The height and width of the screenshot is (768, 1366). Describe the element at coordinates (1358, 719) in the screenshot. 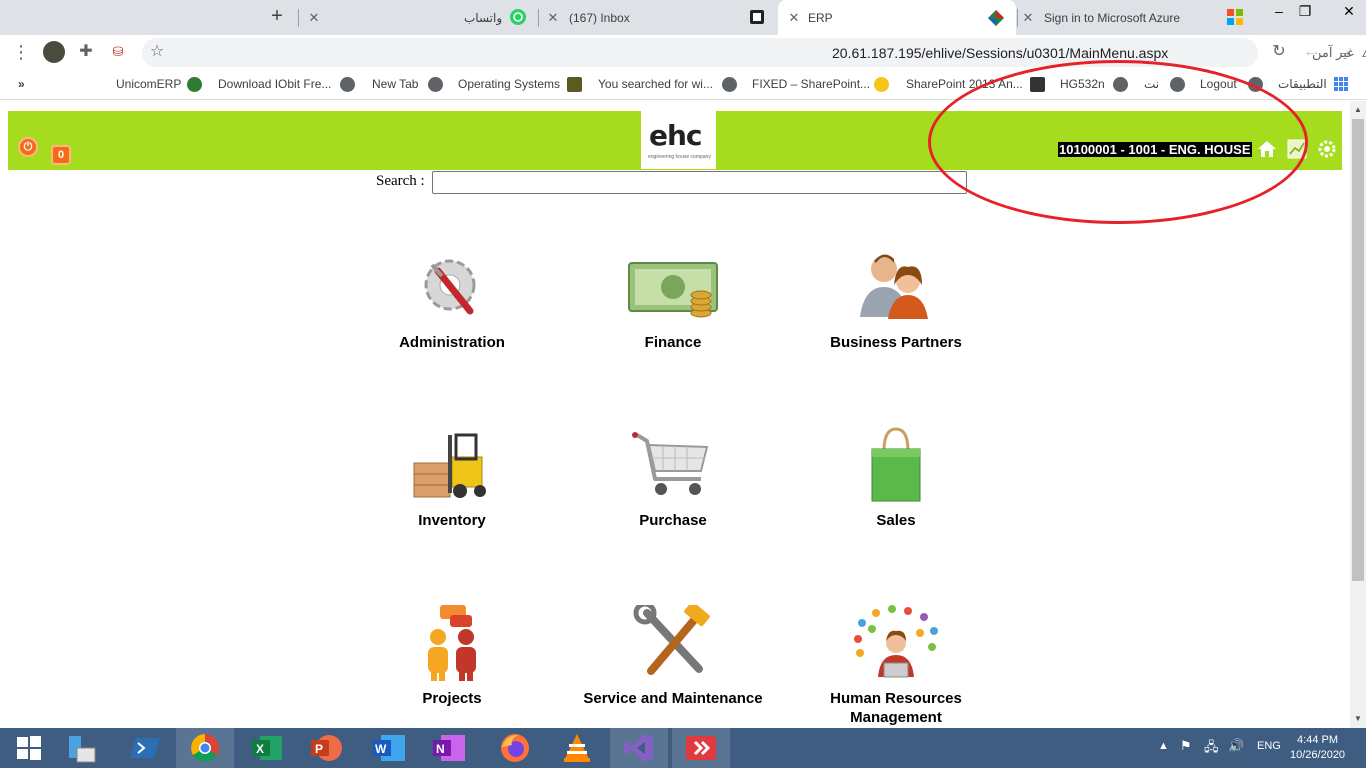

I see `scroll-down-icon: ▼` at that location.